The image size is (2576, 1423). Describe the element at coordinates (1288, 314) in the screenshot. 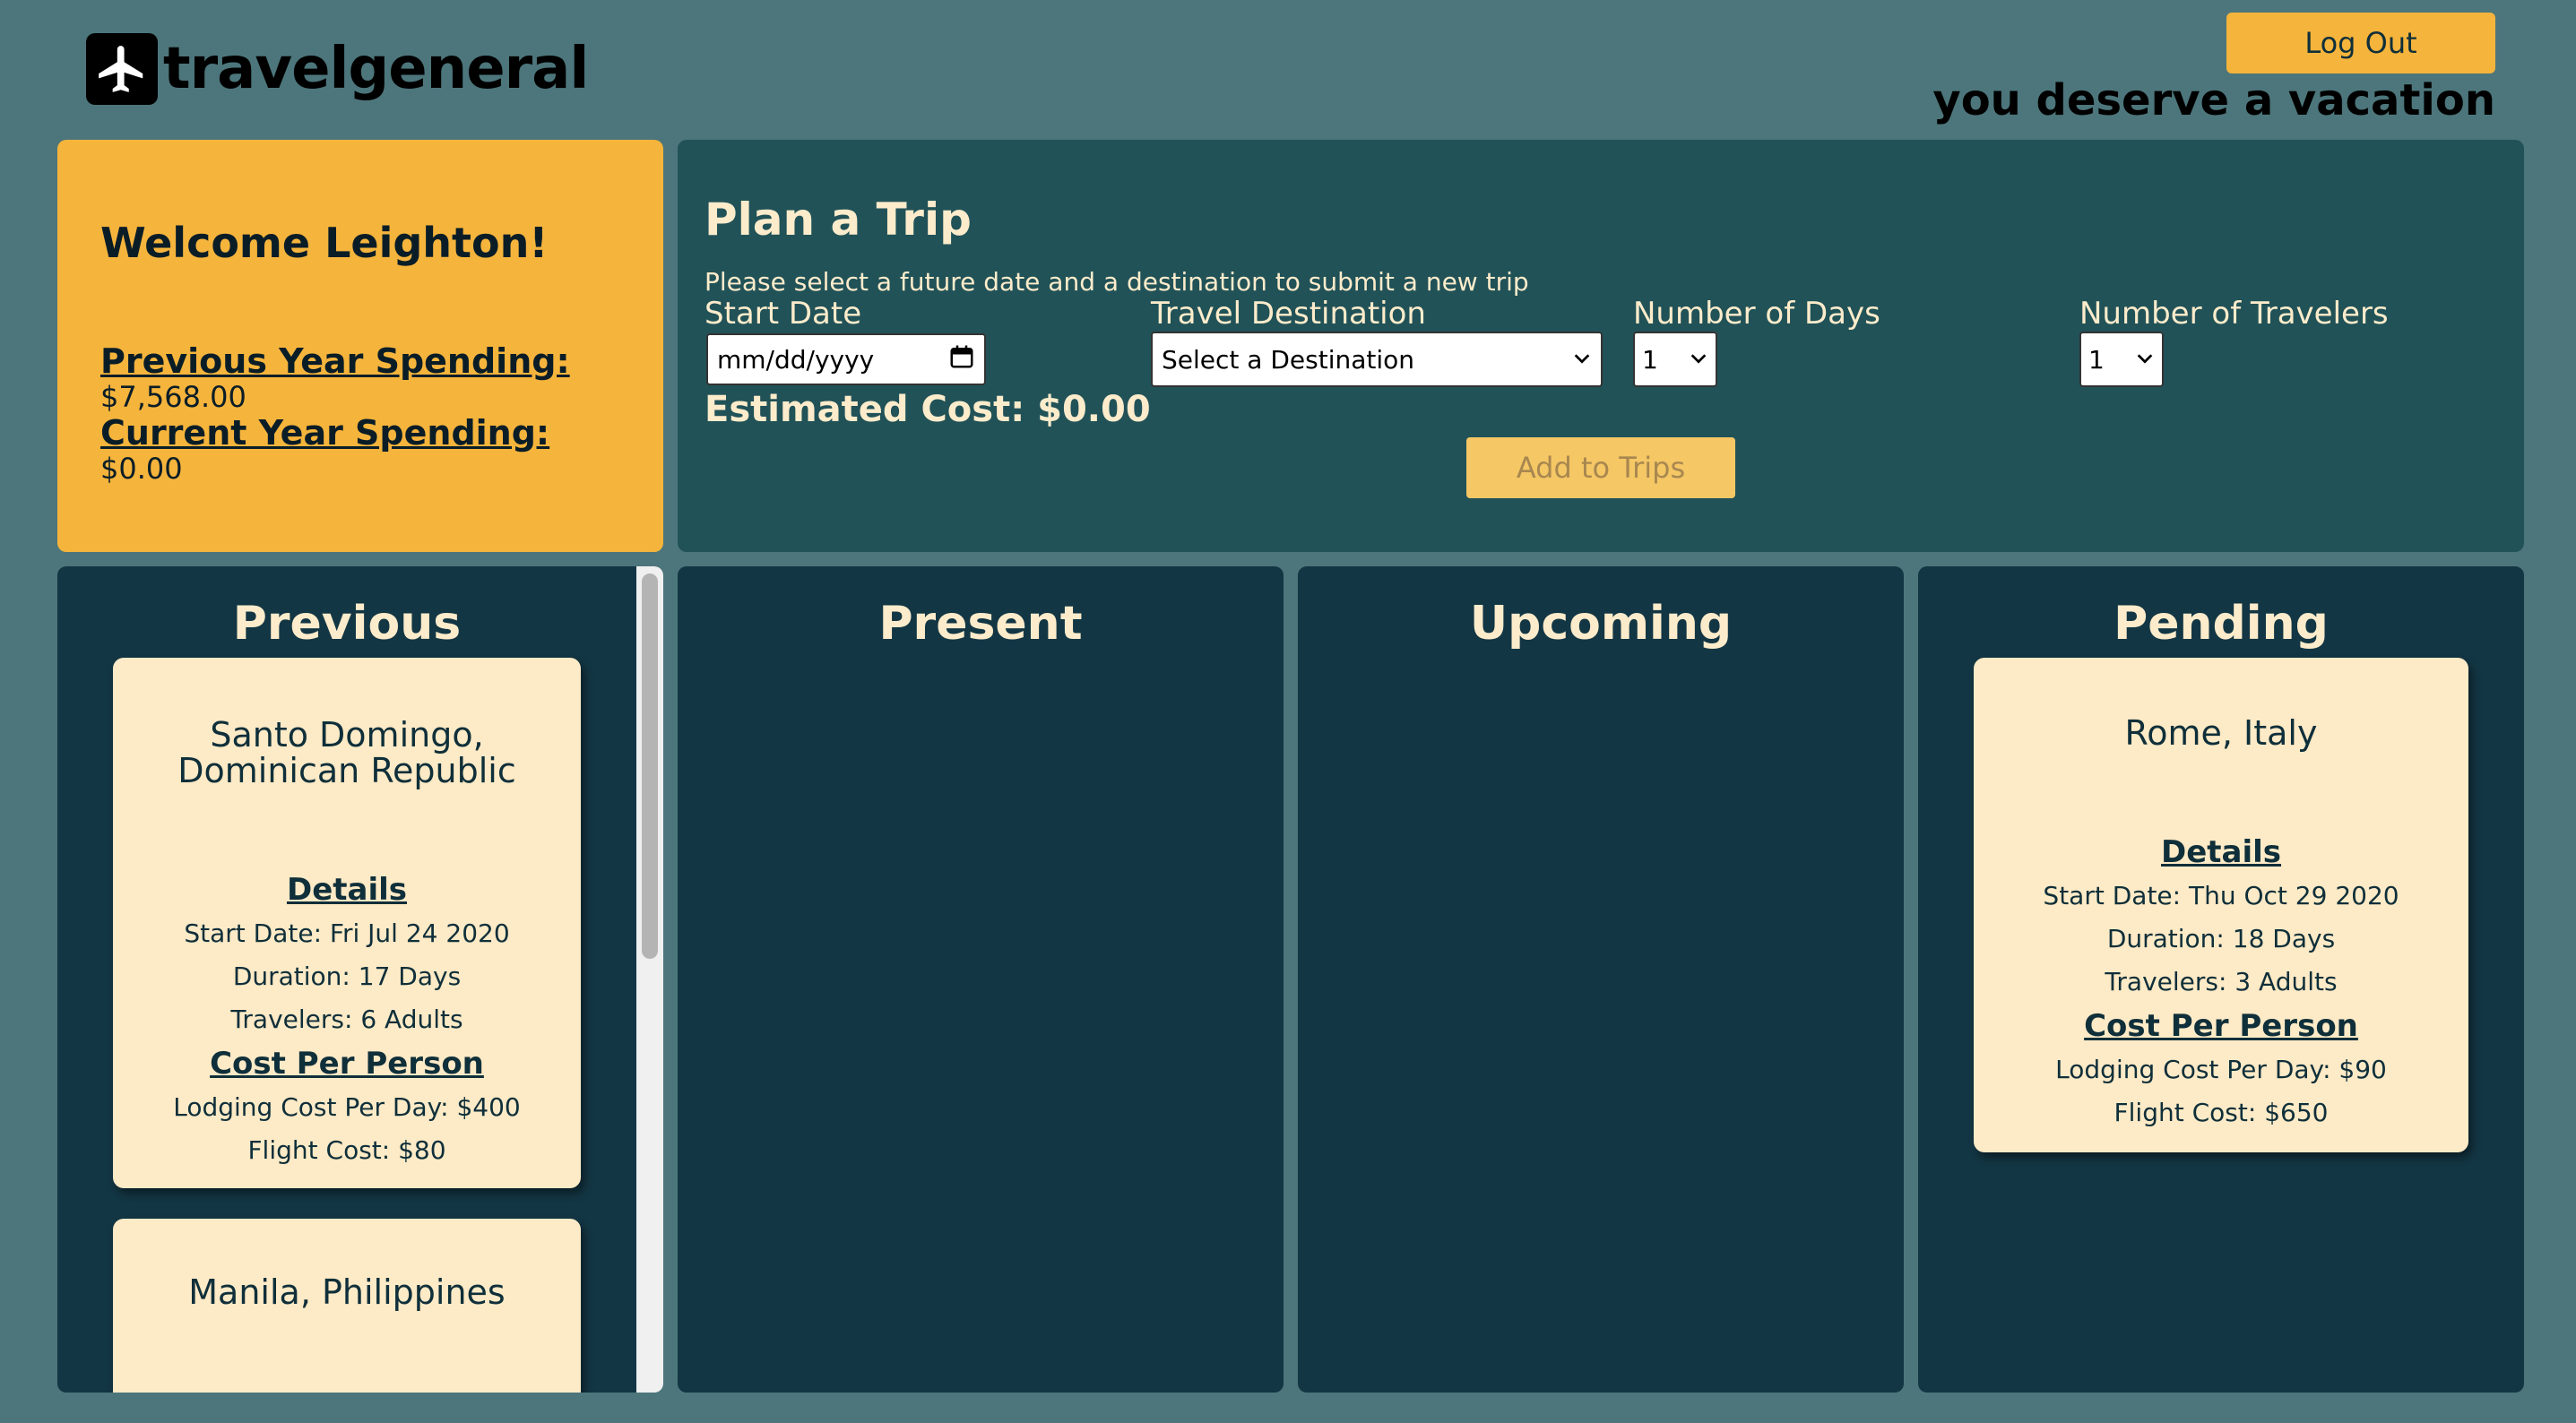

I see `travel-destination-label: Travel Destination` at that location.